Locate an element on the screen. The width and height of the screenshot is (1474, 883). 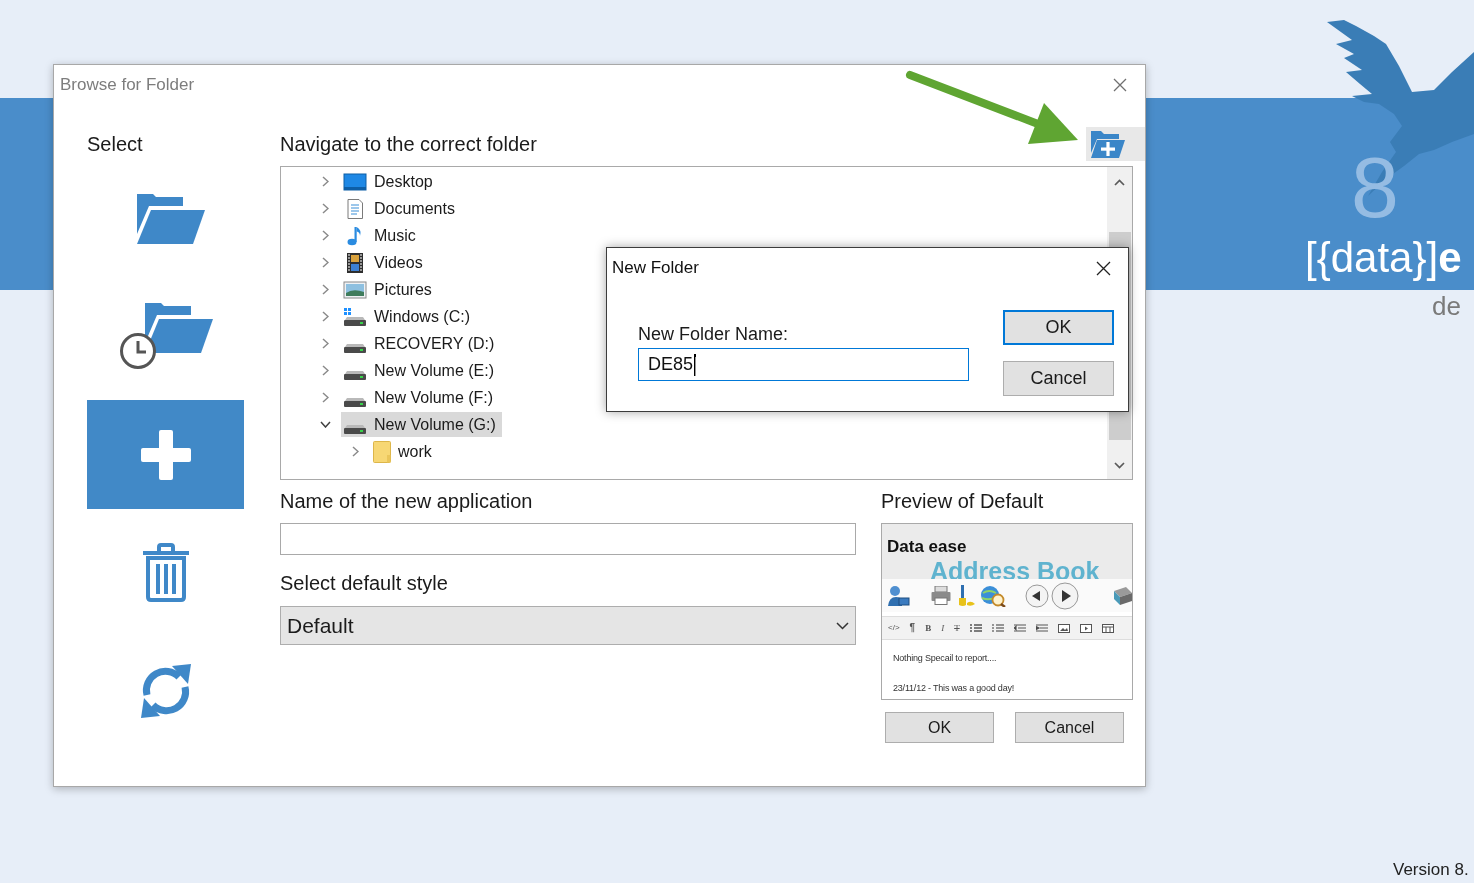
tree-item: Desktop is located at coordinates (390, 181).